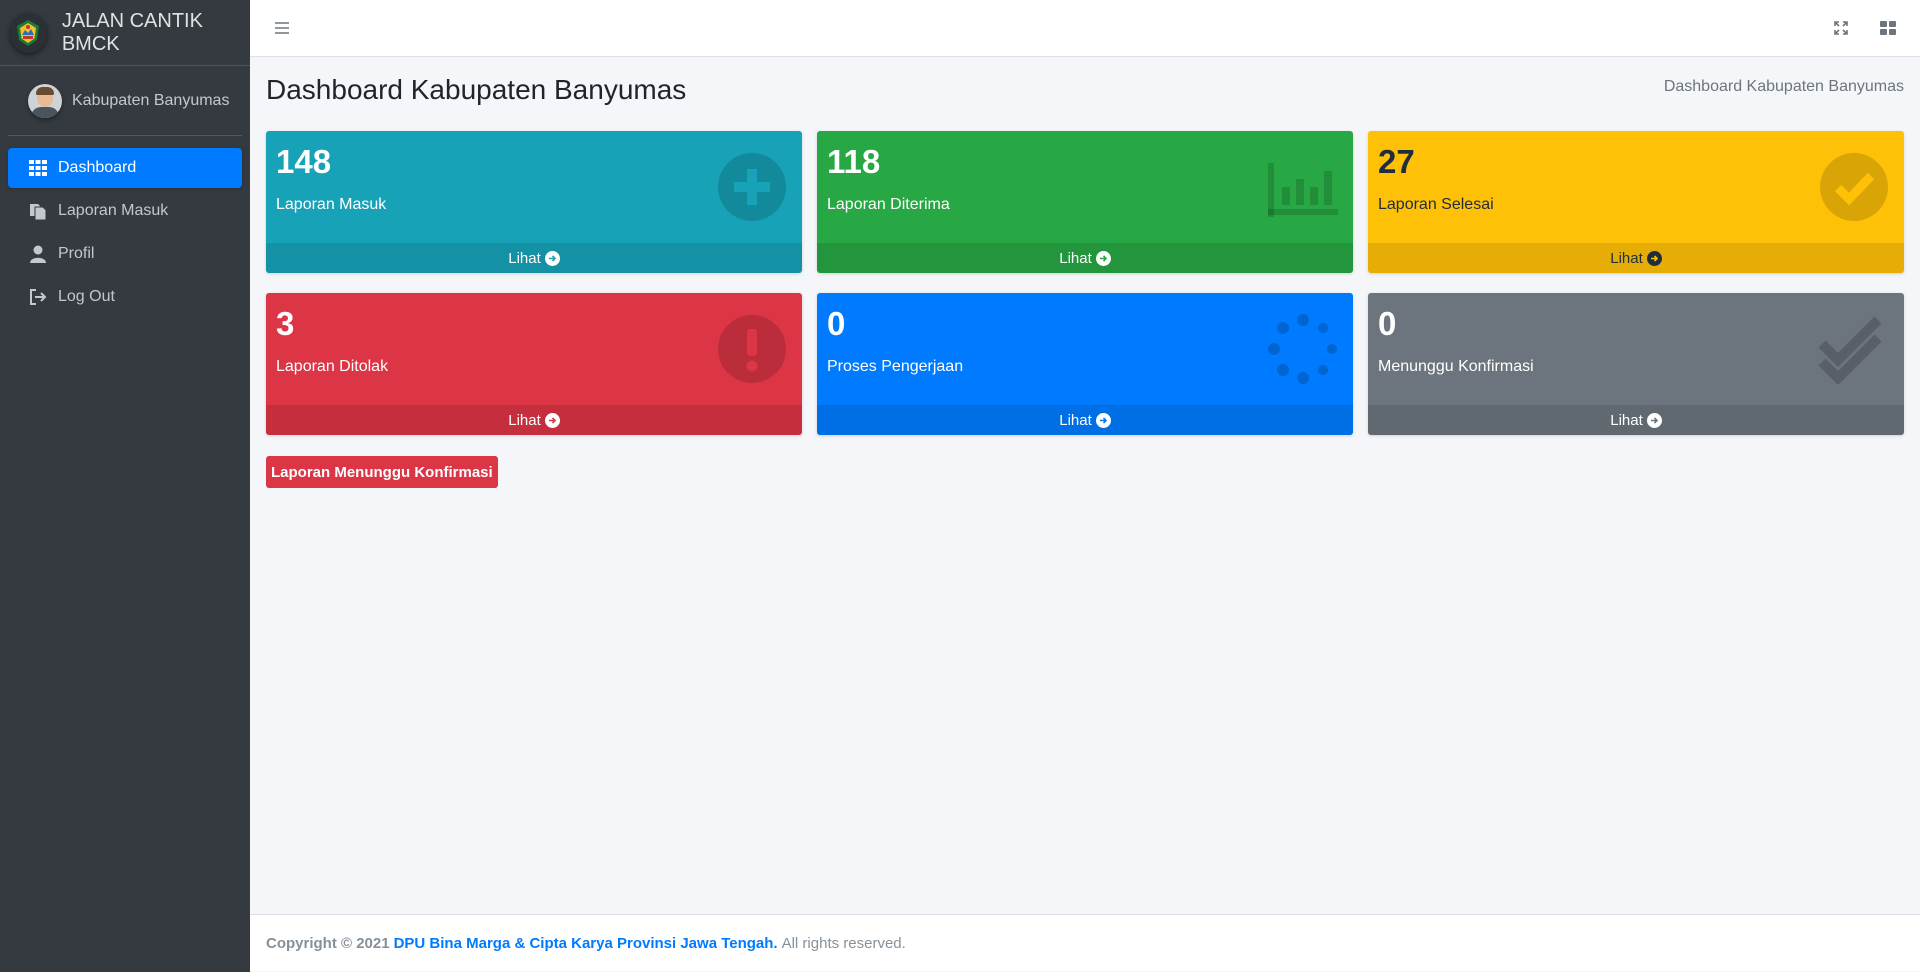  What do you see at coordinates (125, 254) in the screenshot?
I see `sidebar-item-profil: Profil` at bounding box center [125, 254].